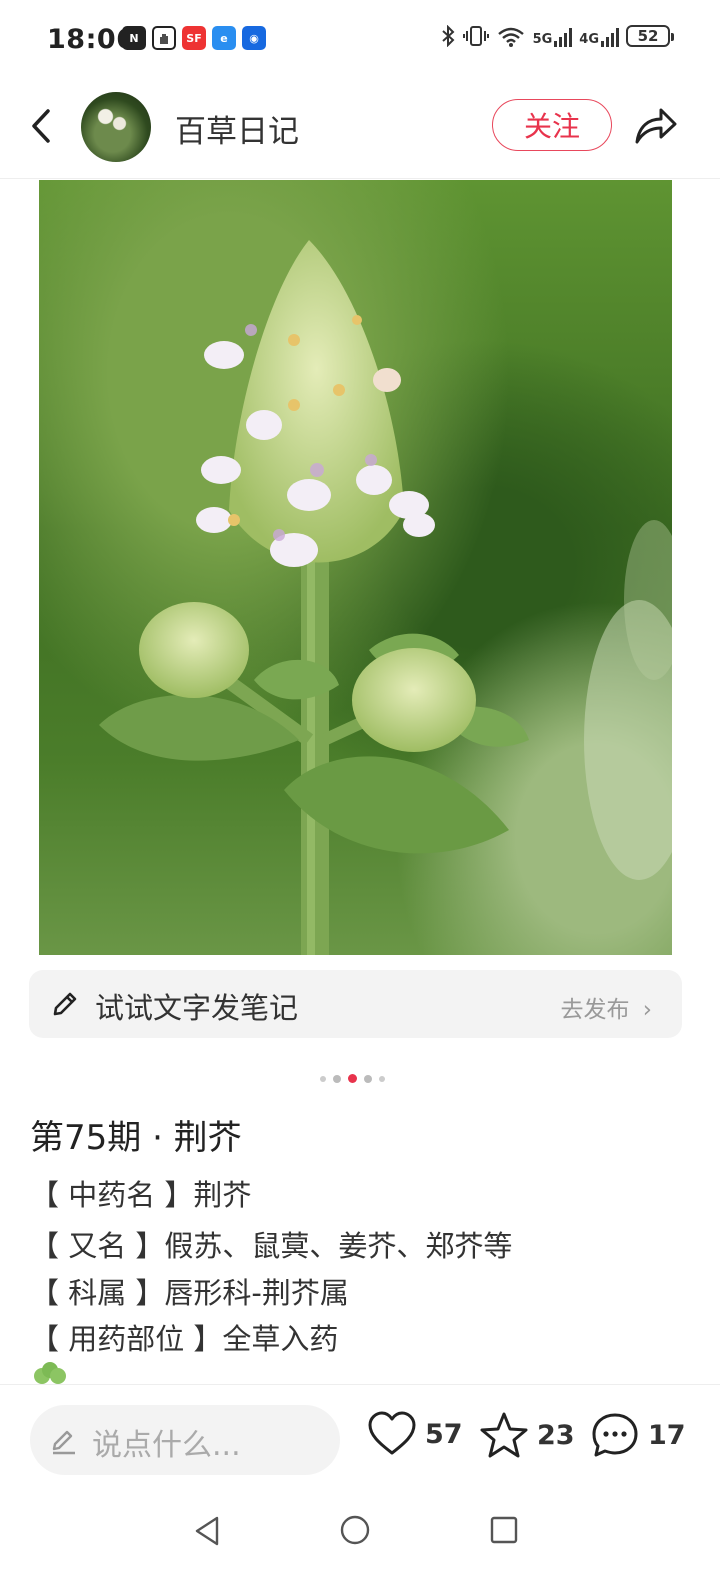 The image size is (720, 1588). I want to click on like-count: 57, so click(444, 1434).